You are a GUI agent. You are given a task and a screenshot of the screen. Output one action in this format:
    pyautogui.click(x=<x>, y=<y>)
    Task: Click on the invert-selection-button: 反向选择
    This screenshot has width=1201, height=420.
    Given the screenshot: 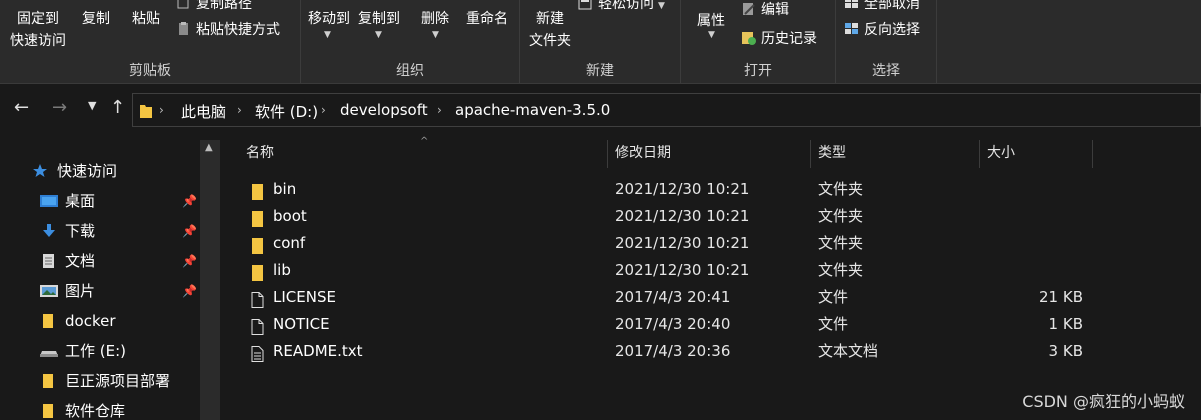 What is the action you would take?
    pyautogui.click(x=882, y=30)
    